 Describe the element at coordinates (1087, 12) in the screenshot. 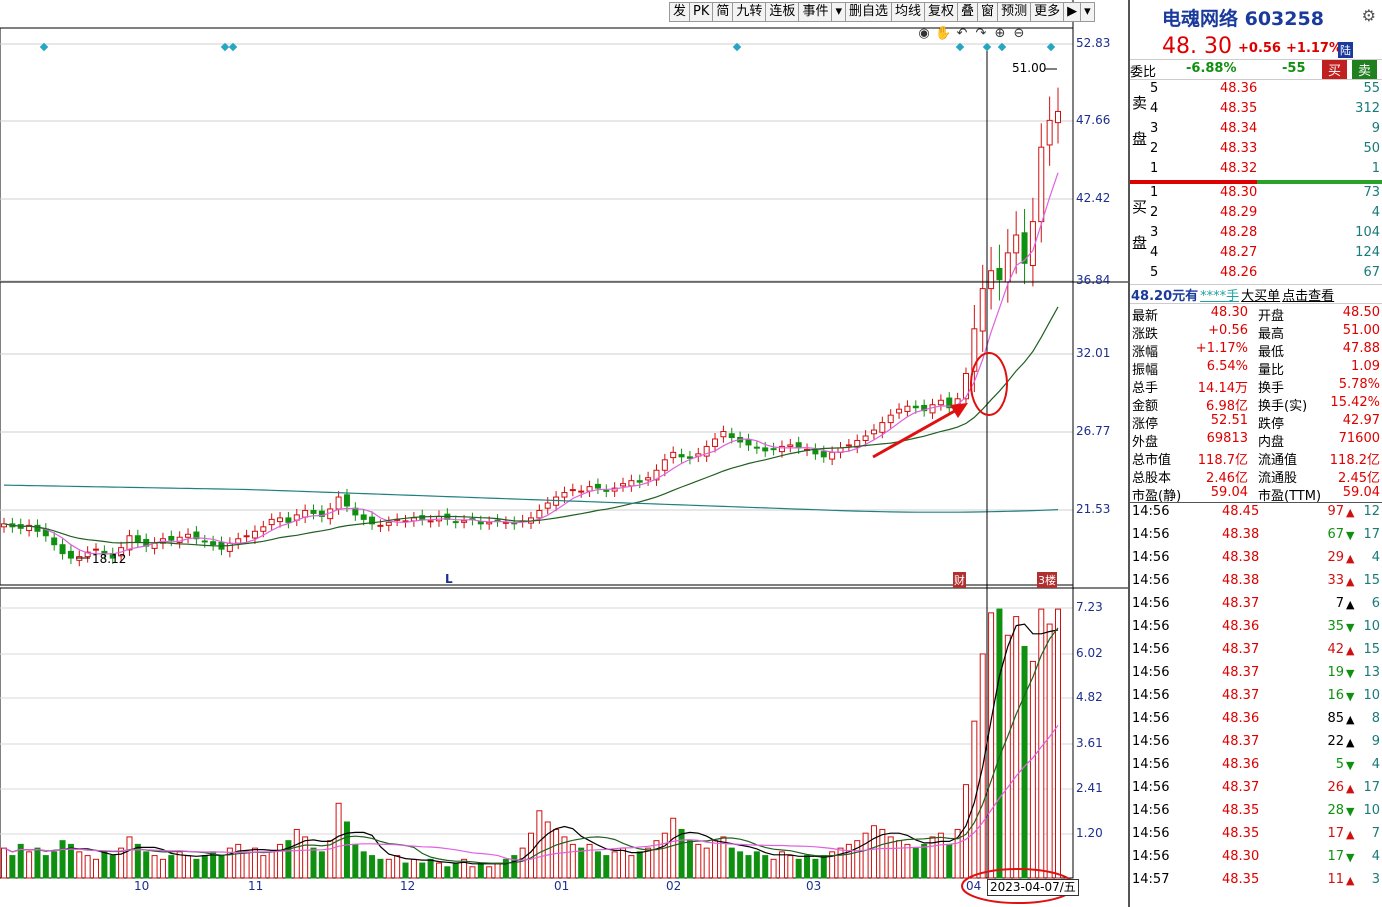

I see `toolbar-item-15: ▾` at that location.